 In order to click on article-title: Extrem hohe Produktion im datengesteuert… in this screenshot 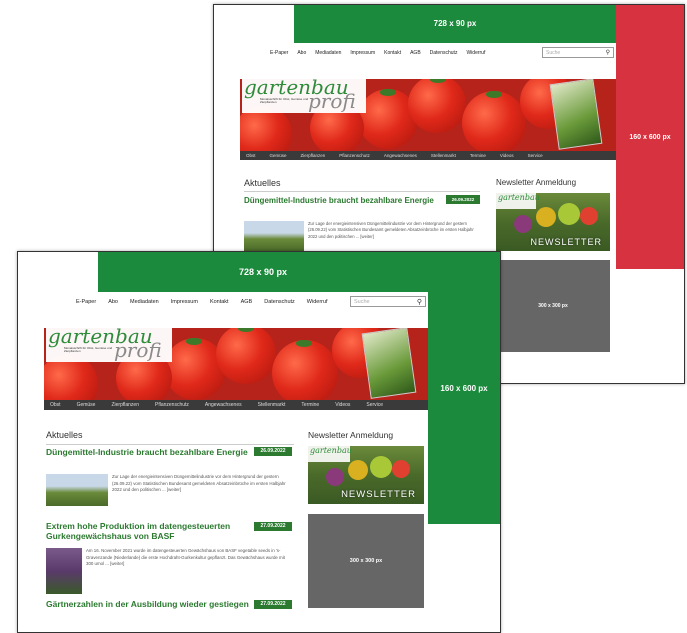, I will do `click(150, 531)`.